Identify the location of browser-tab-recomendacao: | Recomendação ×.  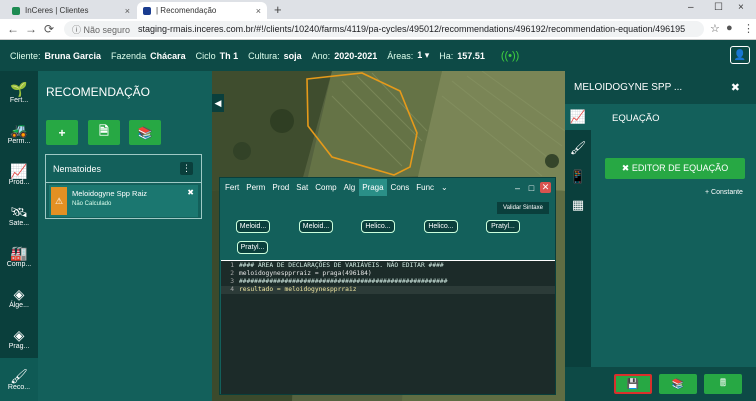
(202, 10).